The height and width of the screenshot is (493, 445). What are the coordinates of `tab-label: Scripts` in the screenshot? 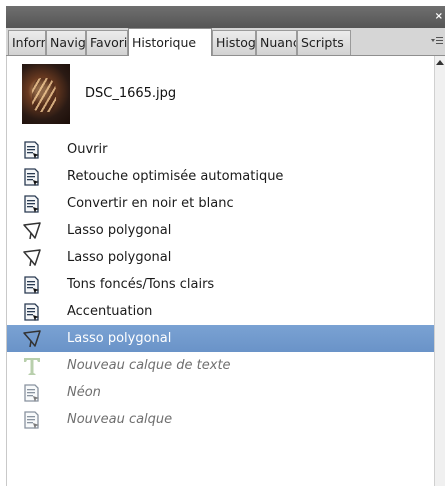 It's located at (322, 42).